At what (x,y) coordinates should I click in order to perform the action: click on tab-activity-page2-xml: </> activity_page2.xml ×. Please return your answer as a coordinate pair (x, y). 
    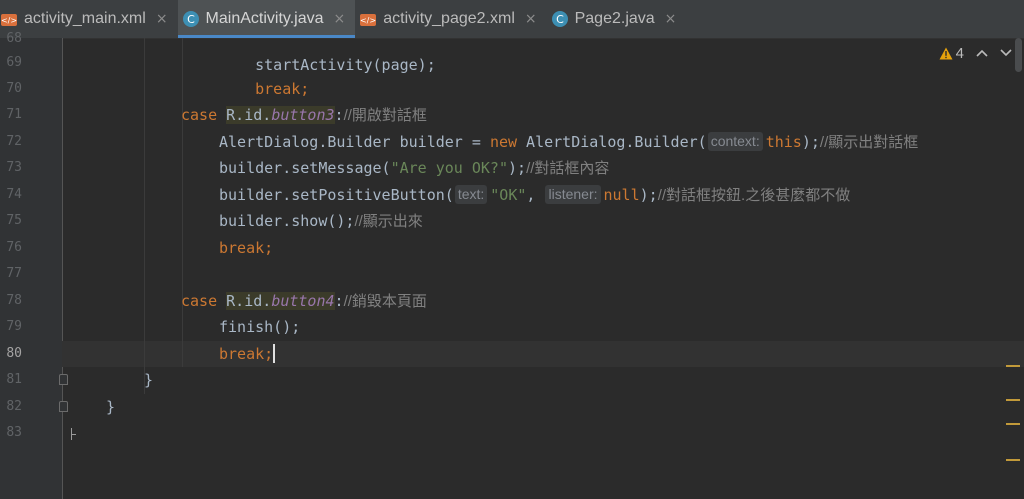
    Looking at the image, I should click on (450, 19).